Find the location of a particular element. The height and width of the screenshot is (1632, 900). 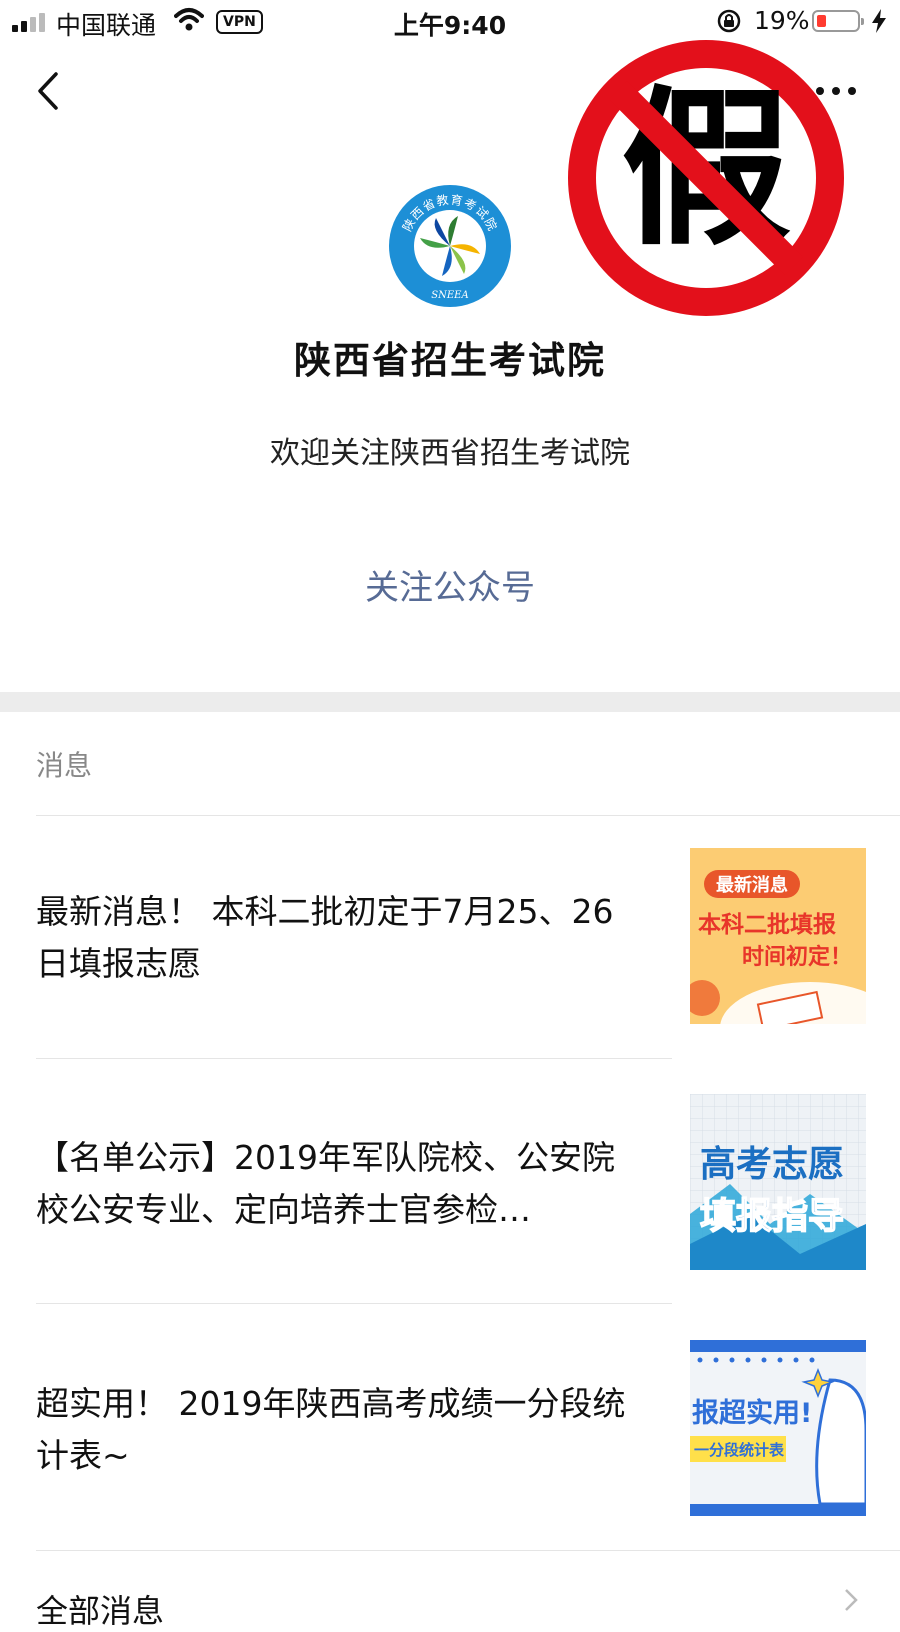

account-name: 陕西省招生考试院 is located at coordinates (450, 360).